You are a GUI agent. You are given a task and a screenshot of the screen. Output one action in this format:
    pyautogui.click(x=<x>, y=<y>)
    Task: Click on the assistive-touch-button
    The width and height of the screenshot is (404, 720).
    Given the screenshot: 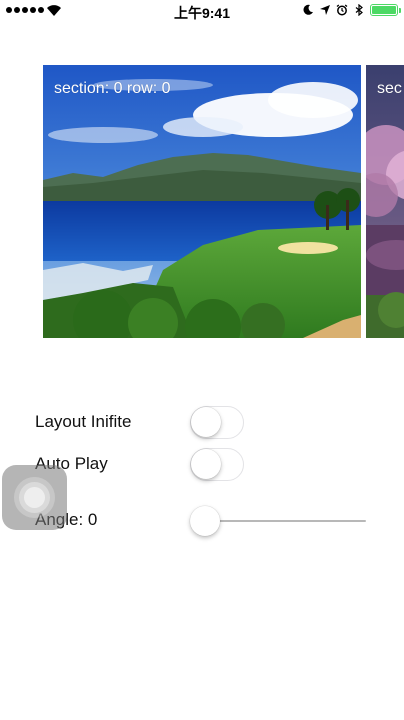 What is the action you would take?
    pyautogui.click(x=34, y=497)
    